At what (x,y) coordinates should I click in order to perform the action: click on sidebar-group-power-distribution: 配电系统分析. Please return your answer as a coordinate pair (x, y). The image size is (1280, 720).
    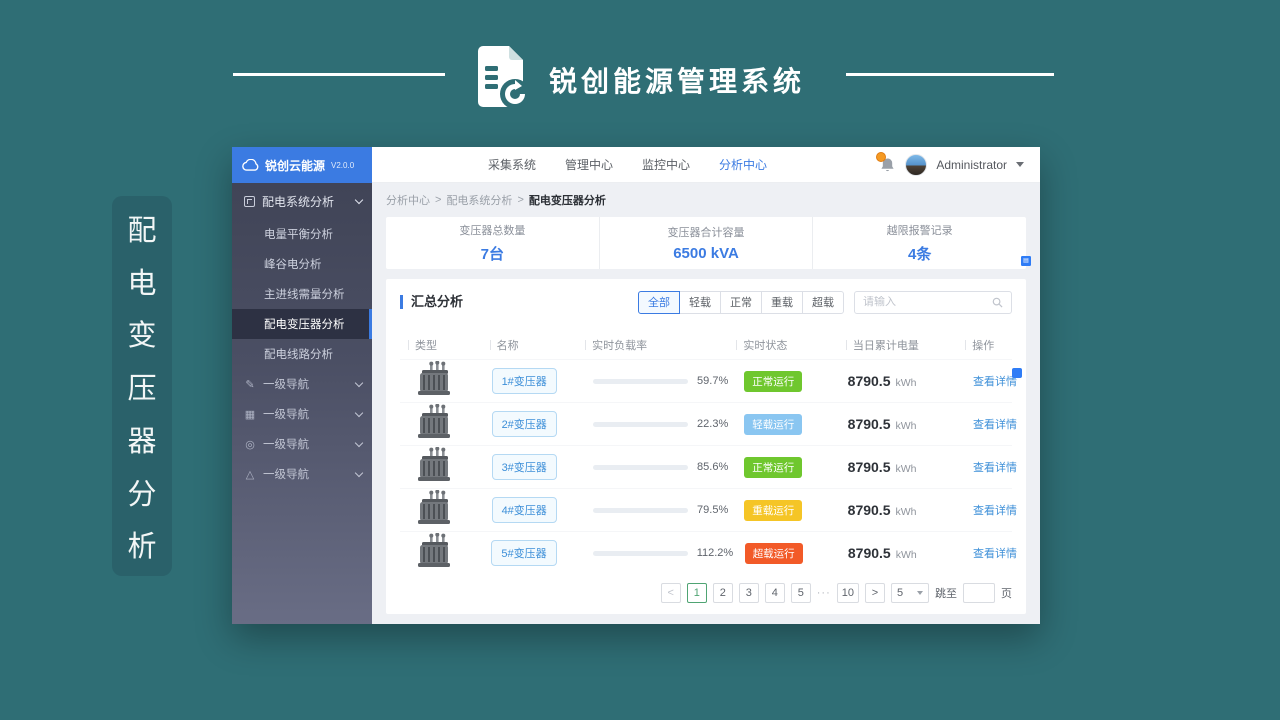
    Looking at the image, I should click on (302, 201).